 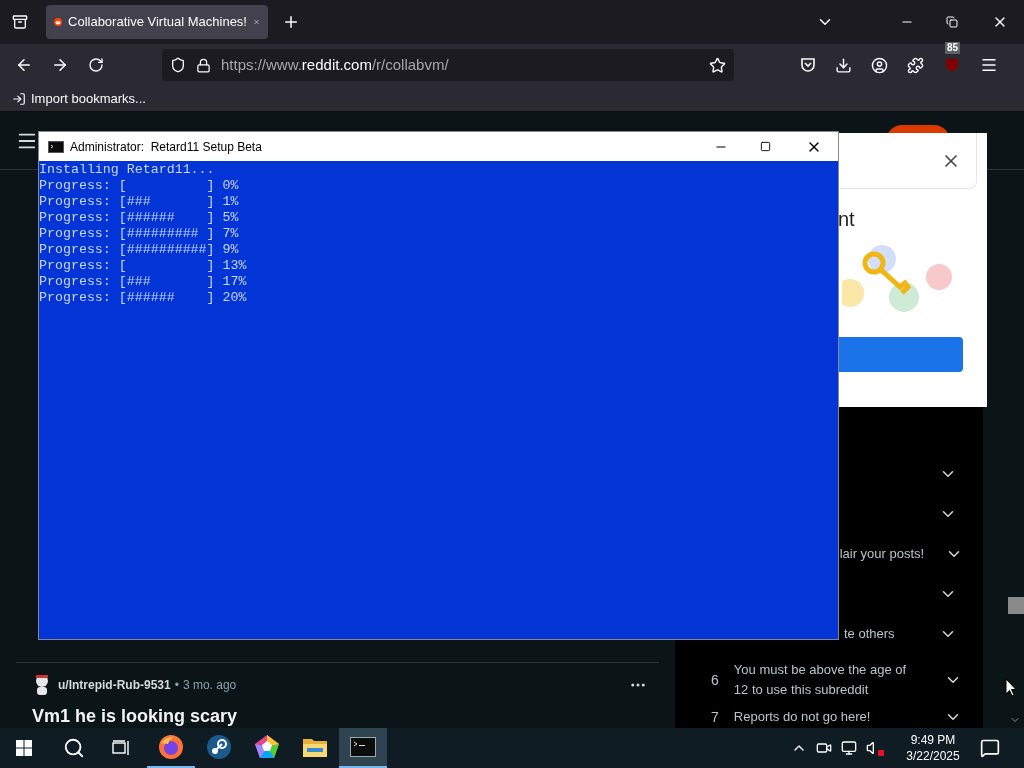 What do you see at coordinates (166, 147) in the screenshot?
I see `window-title: Administrator: Retard11 Setup Beta` at bounding box center [166, 147].